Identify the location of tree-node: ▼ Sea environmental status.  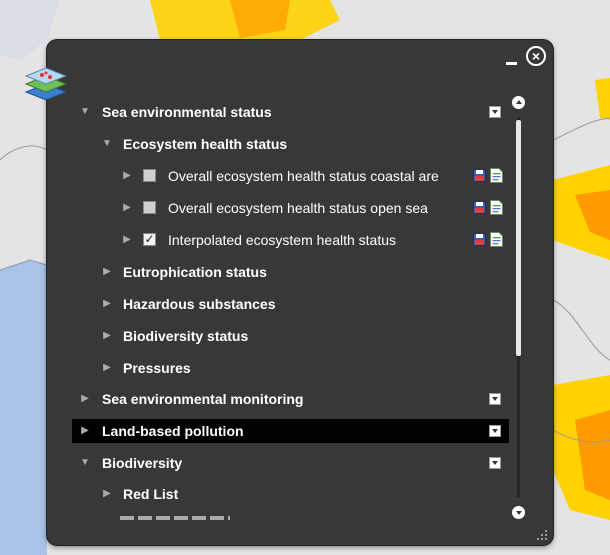
(290, 112).